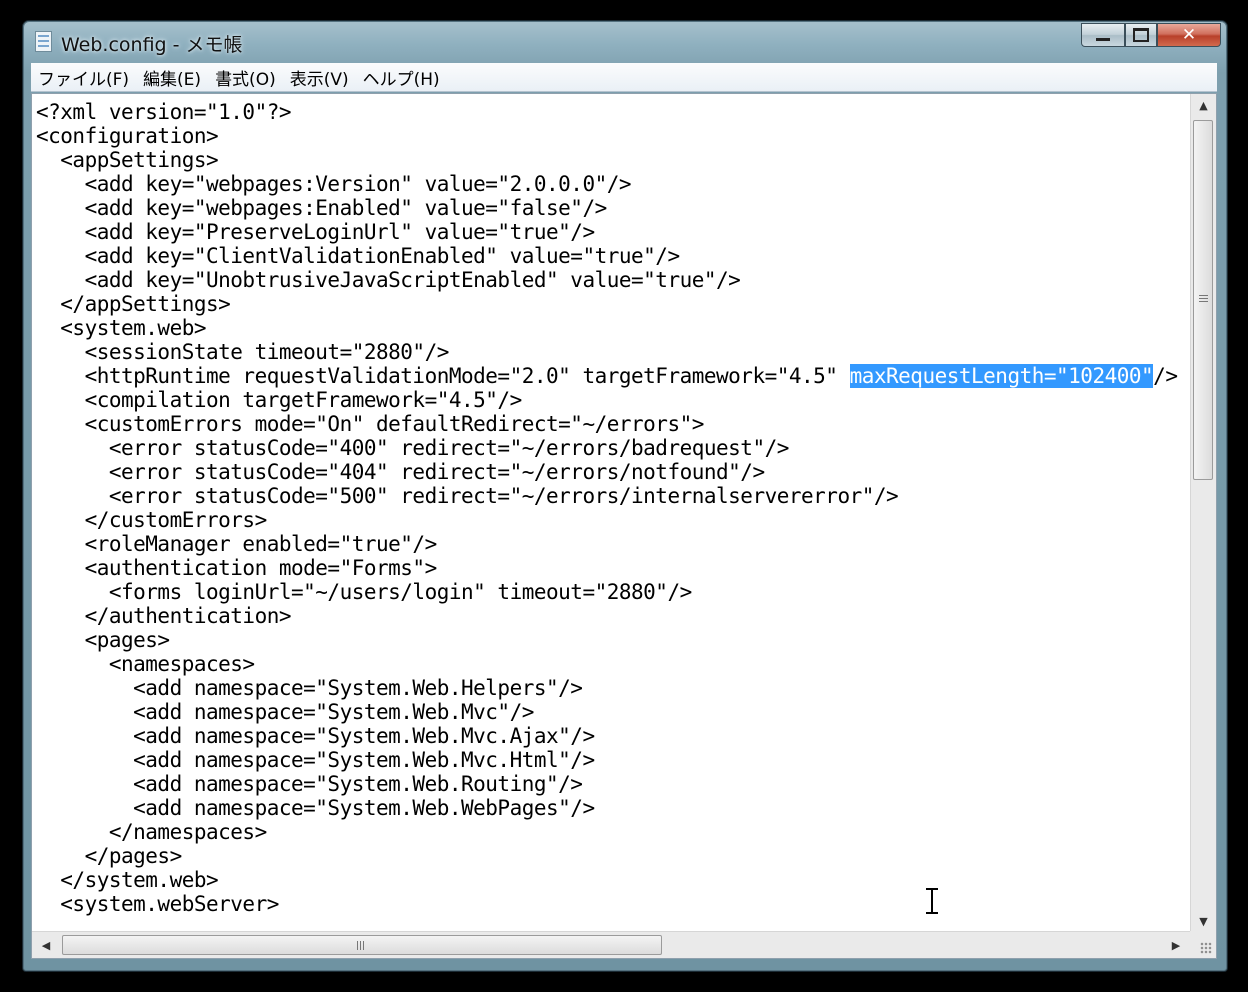 This screenshot has height=992, width=1248. I want to click on text-line: <add namespace="System.Web.Helpers"/>, so click(309, 688).